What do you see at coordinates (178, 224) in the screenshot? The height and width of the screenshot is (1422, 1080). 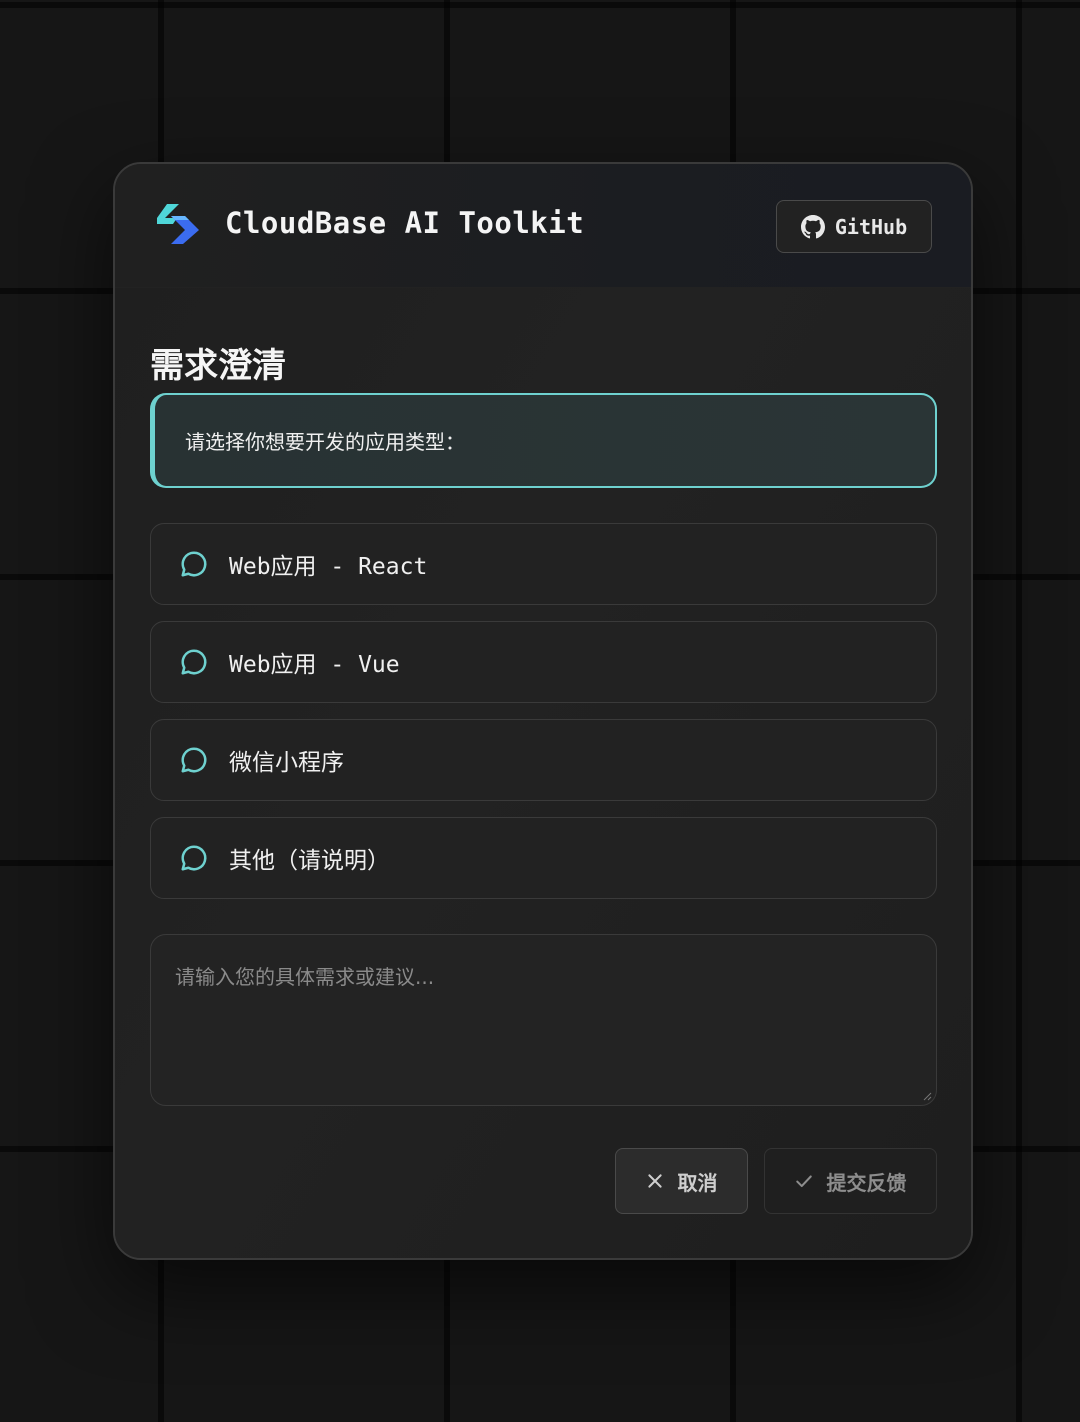 I see `cloudbase-logo-icon` at bounding box center [178, 224].